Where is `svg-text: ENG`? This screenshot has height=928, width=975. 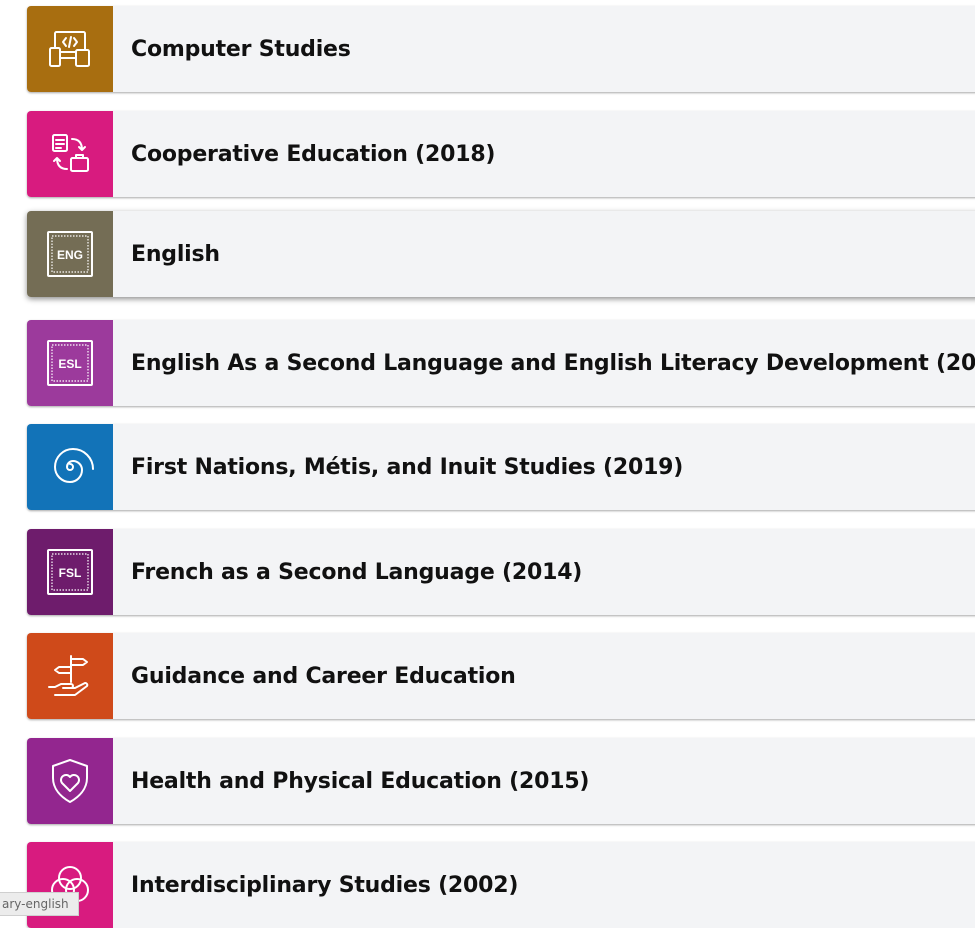 svg-text: ENG is located at coordinates (70, 255).